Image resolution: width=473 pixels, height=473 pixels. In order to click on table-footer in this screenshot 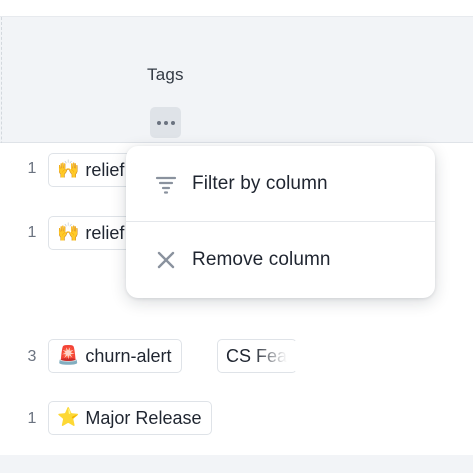, I will do `click(236, 464)`.